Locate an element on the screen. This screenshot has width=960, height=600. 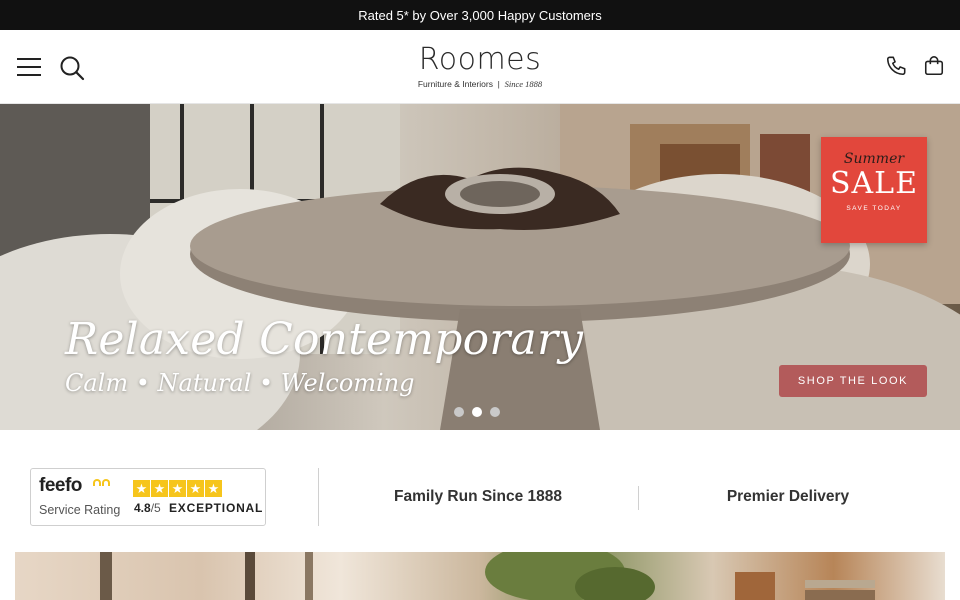
trust-item-family-run: Family Run Since 1888 is located at coordinates (478, 496).